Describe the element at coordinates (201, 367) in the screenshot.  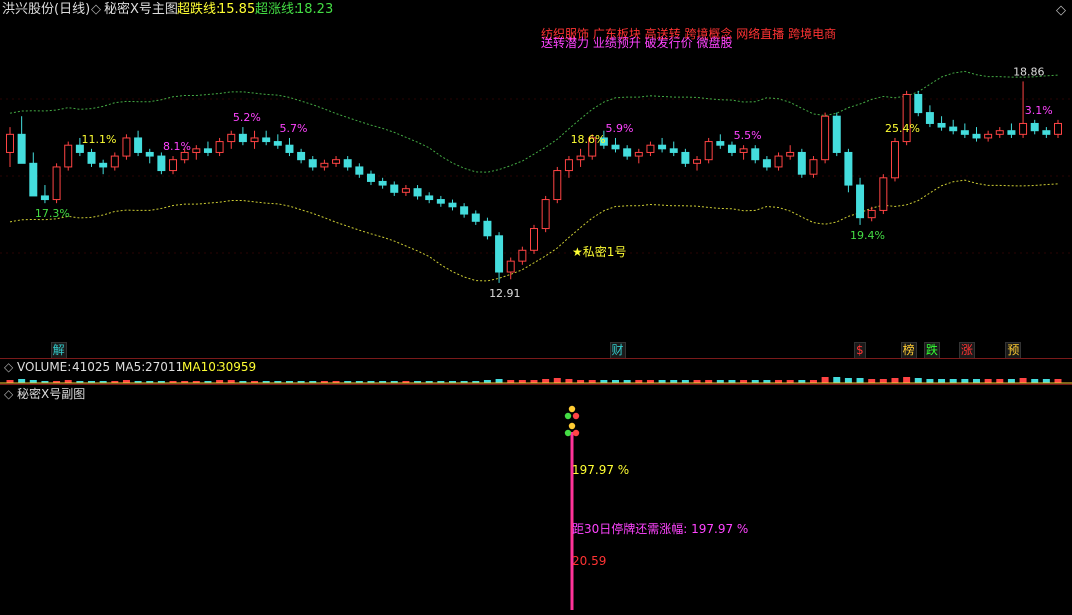
I see `ma10-label: MA10:` at that location.